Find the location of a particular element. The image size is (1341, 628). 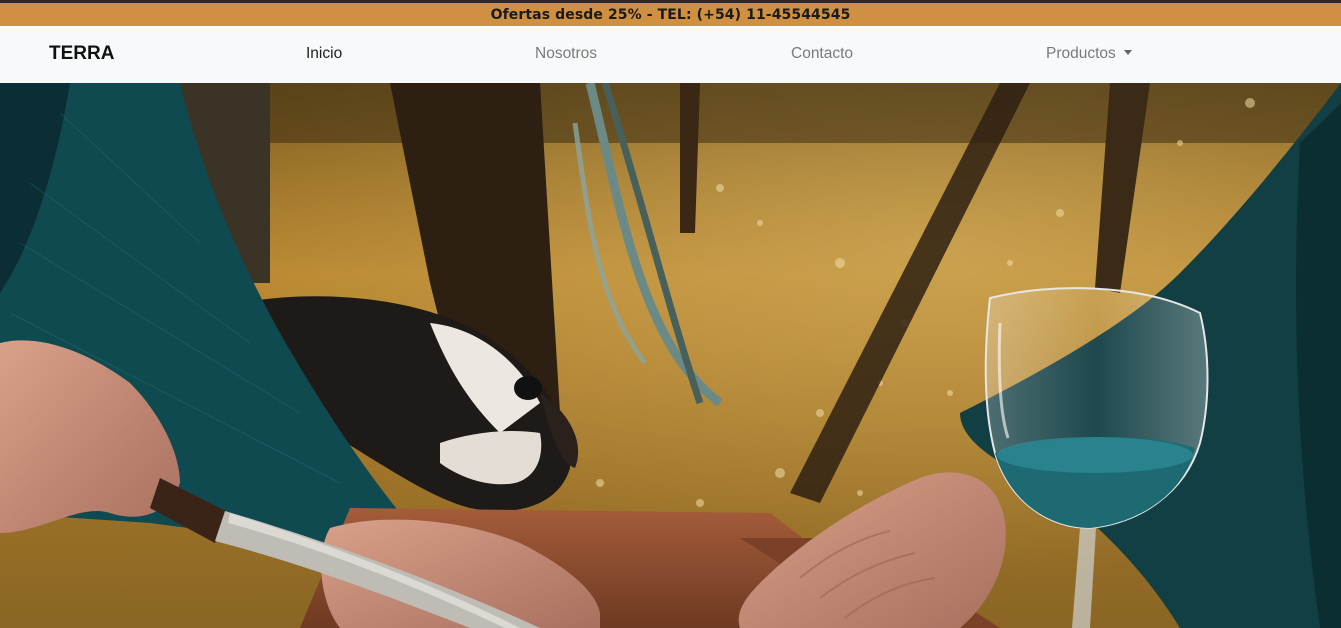

navbar: TERRA Inicio Nosotros Contacto Productos is located at coordinates (670, 54).